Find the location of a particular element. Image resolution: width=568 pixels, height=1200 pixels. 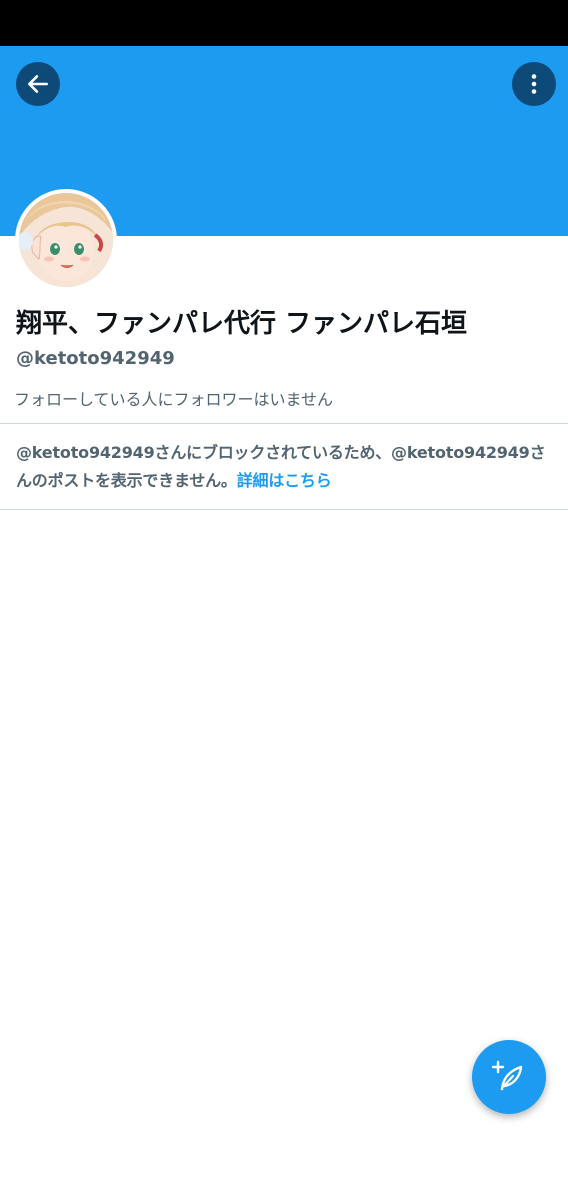

arrow-left-icon is located at coordinates (38, 84).